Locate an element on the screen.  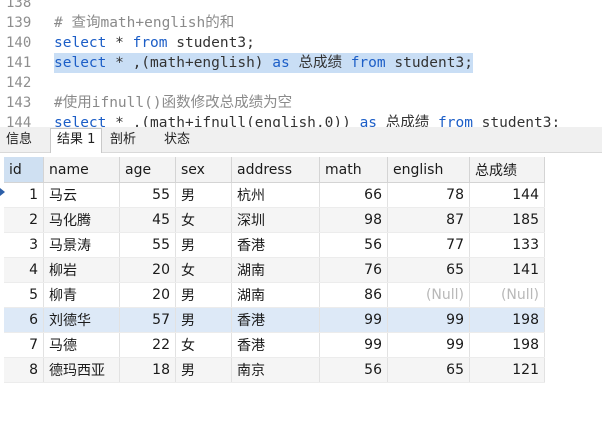
table-cell: 22 is located at coordinates (147, 345).